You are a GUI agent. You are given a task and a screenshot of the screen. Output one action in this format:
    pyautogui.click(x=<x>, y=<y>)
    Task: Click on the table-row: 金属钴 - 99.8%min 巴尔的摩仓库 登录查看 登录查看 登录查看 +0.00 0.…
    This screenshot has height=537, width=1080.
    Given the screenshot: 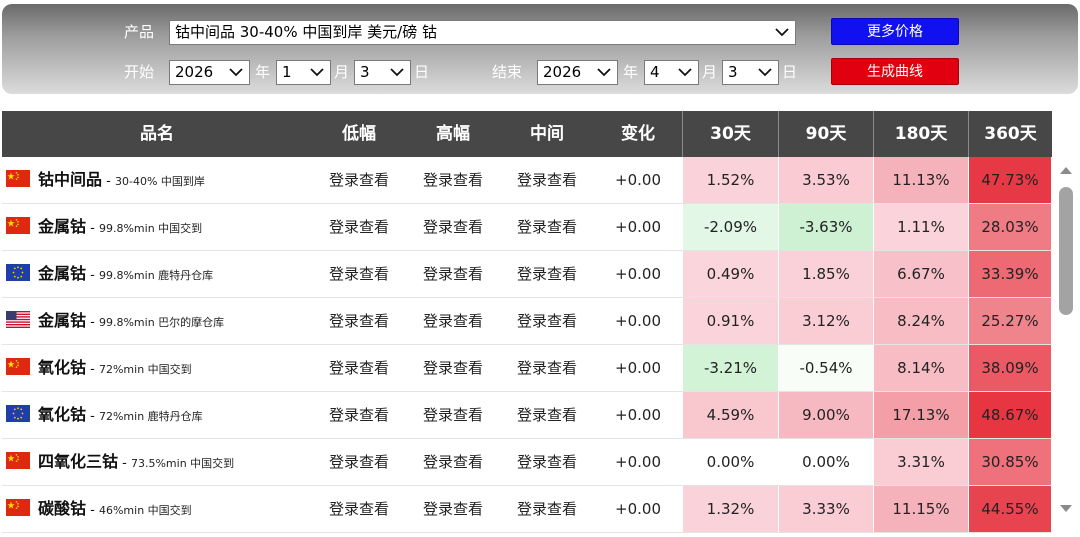 What is the action you would take?
    pyautogui.click(x=527, y=321)
    